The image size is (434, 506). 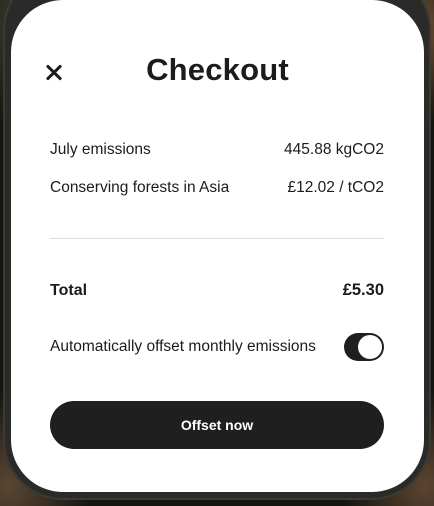 I want to click on line-item: Conserving forests in Asia £12.02 / tCO2, so click(x=217, y=188).